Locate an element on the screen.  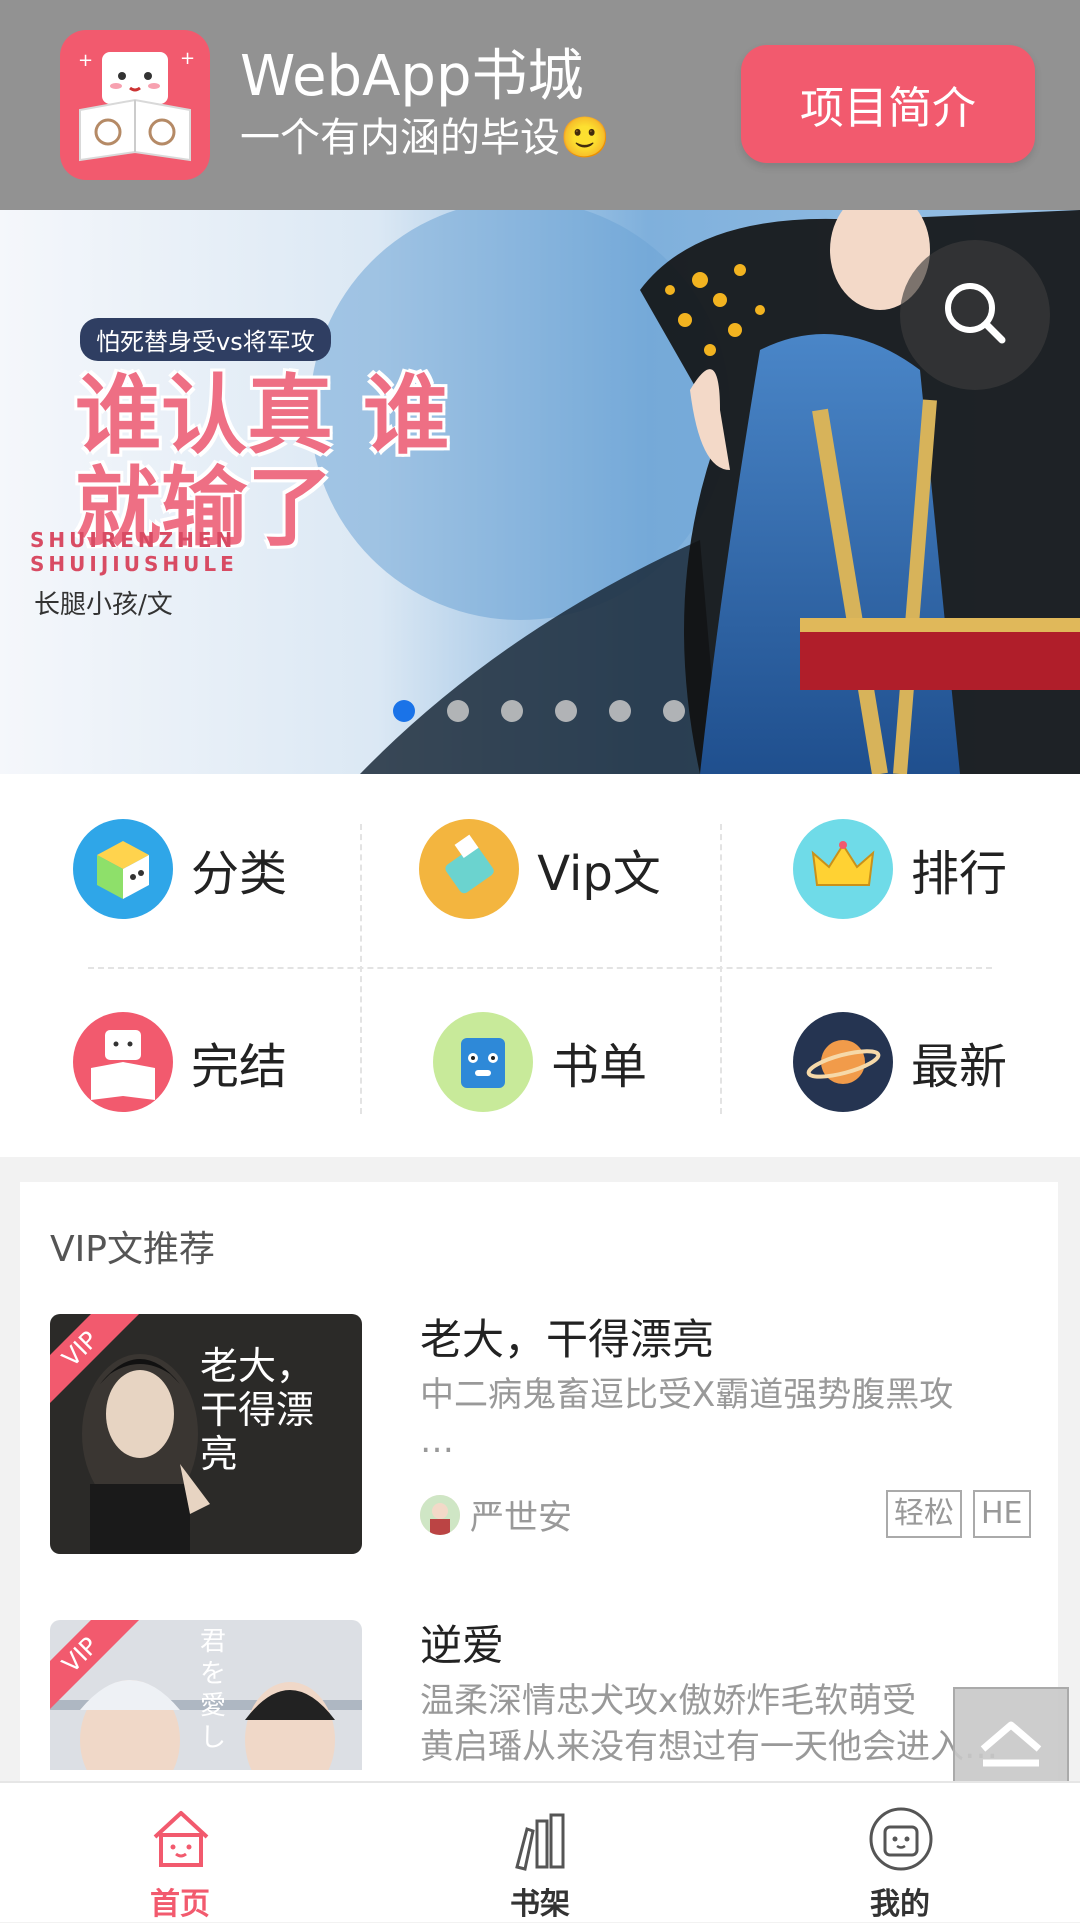
search-button is located at coordinates (975, 315).